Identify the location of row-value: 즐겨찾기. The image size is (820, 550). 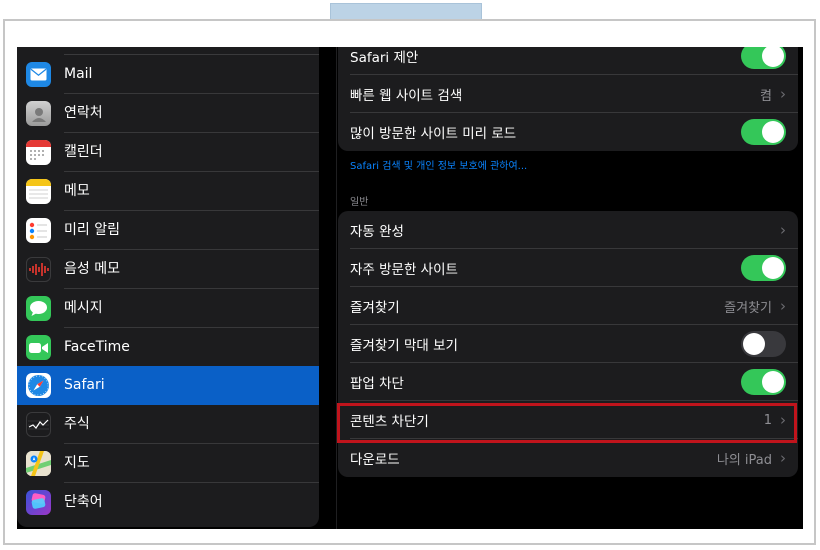
(748, 308).